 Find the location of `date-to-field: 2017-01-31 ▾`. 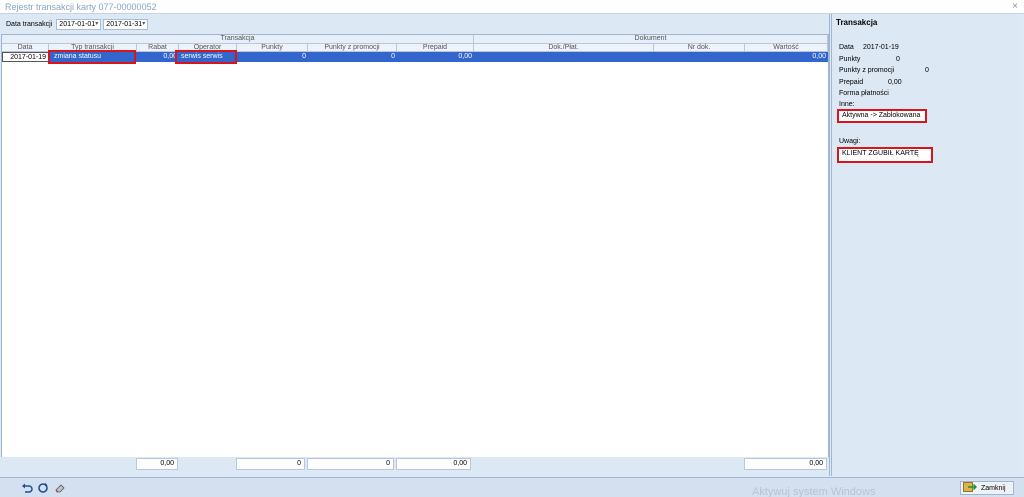

date-to-field: 2017-01-31 ▾ is located at coordinates (126, 24).